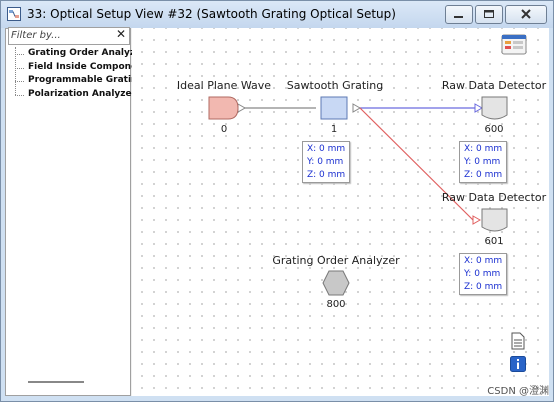  What do you see at coordinates (518, 391) in the screenshot?
I see `watermark: CSDN @澄渊` at bounding box center [518, 391].